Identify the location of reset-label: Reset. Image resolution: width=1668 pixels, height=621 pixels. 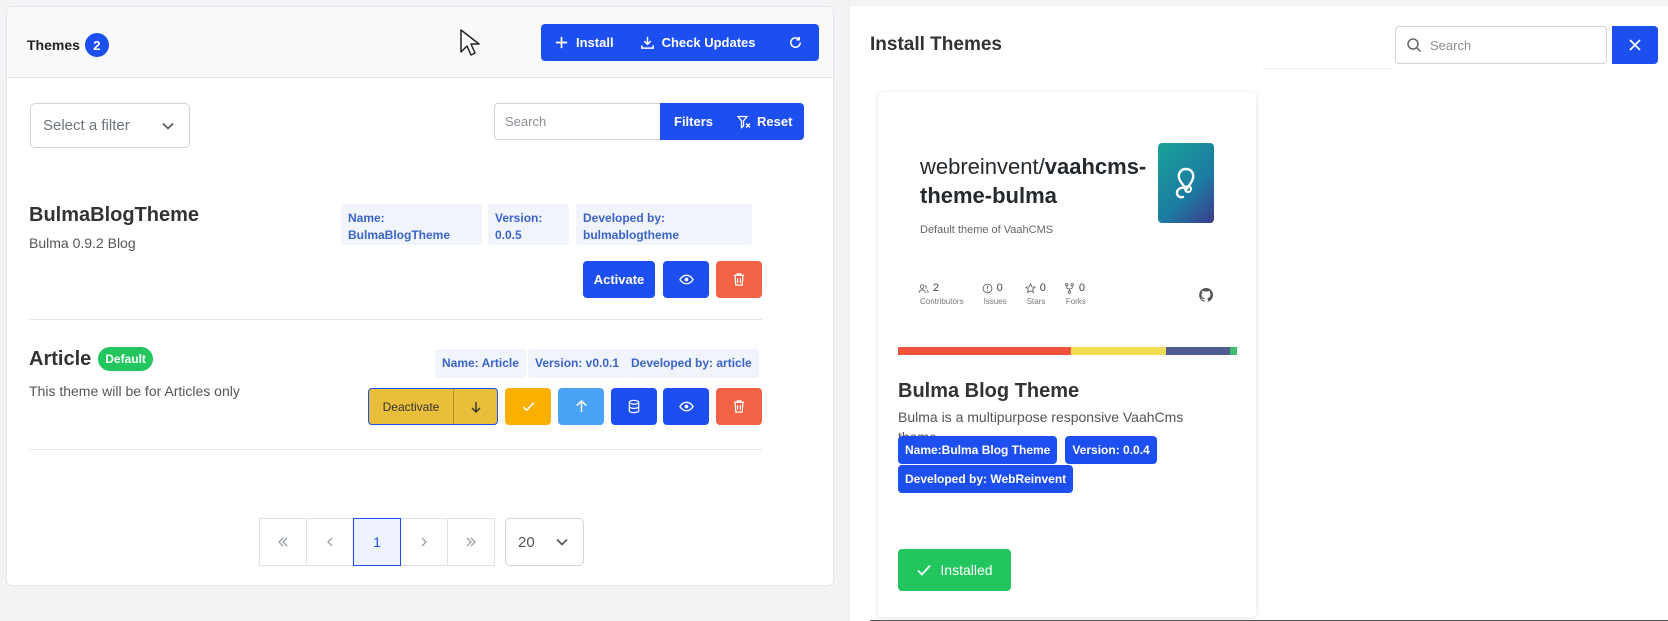
(775, 121).